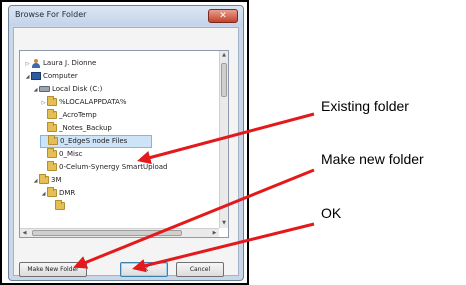  Describe the element at coordinates (372, 159) in the screenshot. I see `callout-make-new-folder: Make new folder` at that location.